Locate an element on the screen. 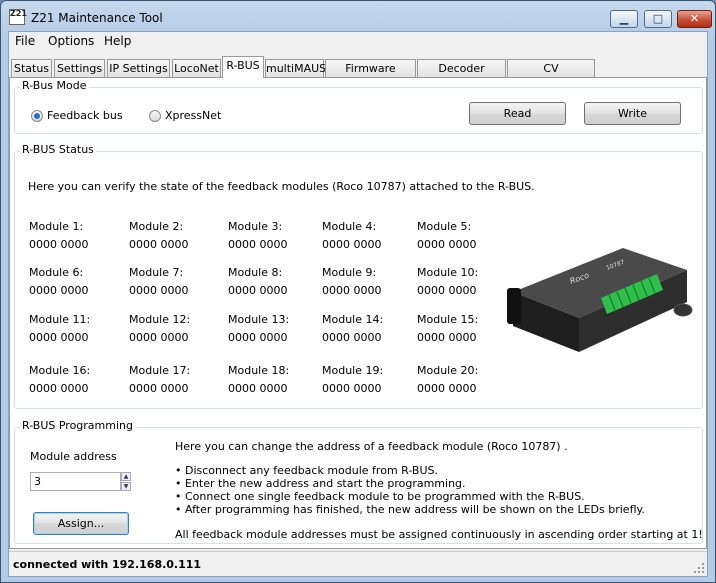  module-value-18: 0000 0000 is located at coordinates (258, 388).